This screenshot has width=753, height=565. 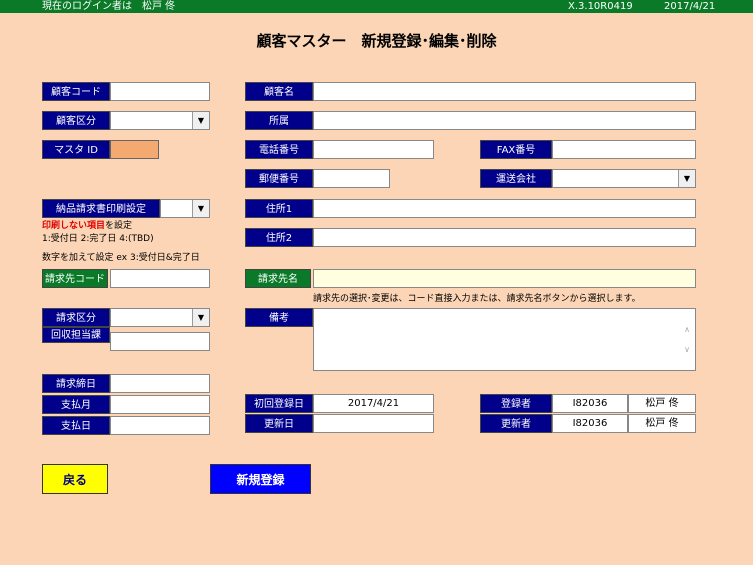 What do you see at coordinates (351, 178) in the screenshot?
I see `postal-input` at bounding box center [351, 178].